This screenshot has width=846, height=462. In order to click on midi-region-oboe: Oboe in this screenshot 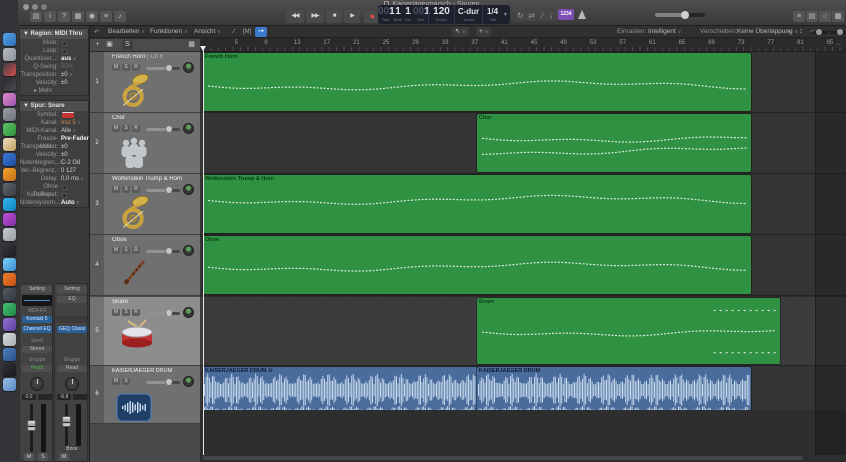, I will do `click(477, 265)`.